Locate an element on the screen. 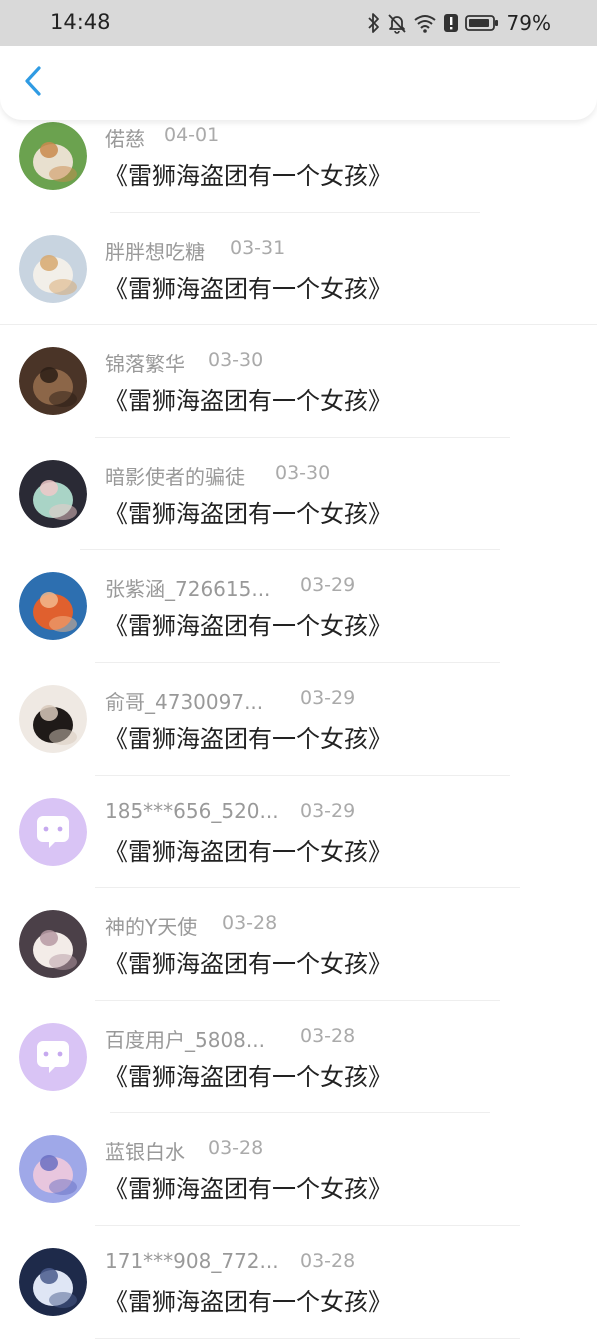 This screenshot has height=1339, width=597. mute-icon is located at coordinates (397, 23).